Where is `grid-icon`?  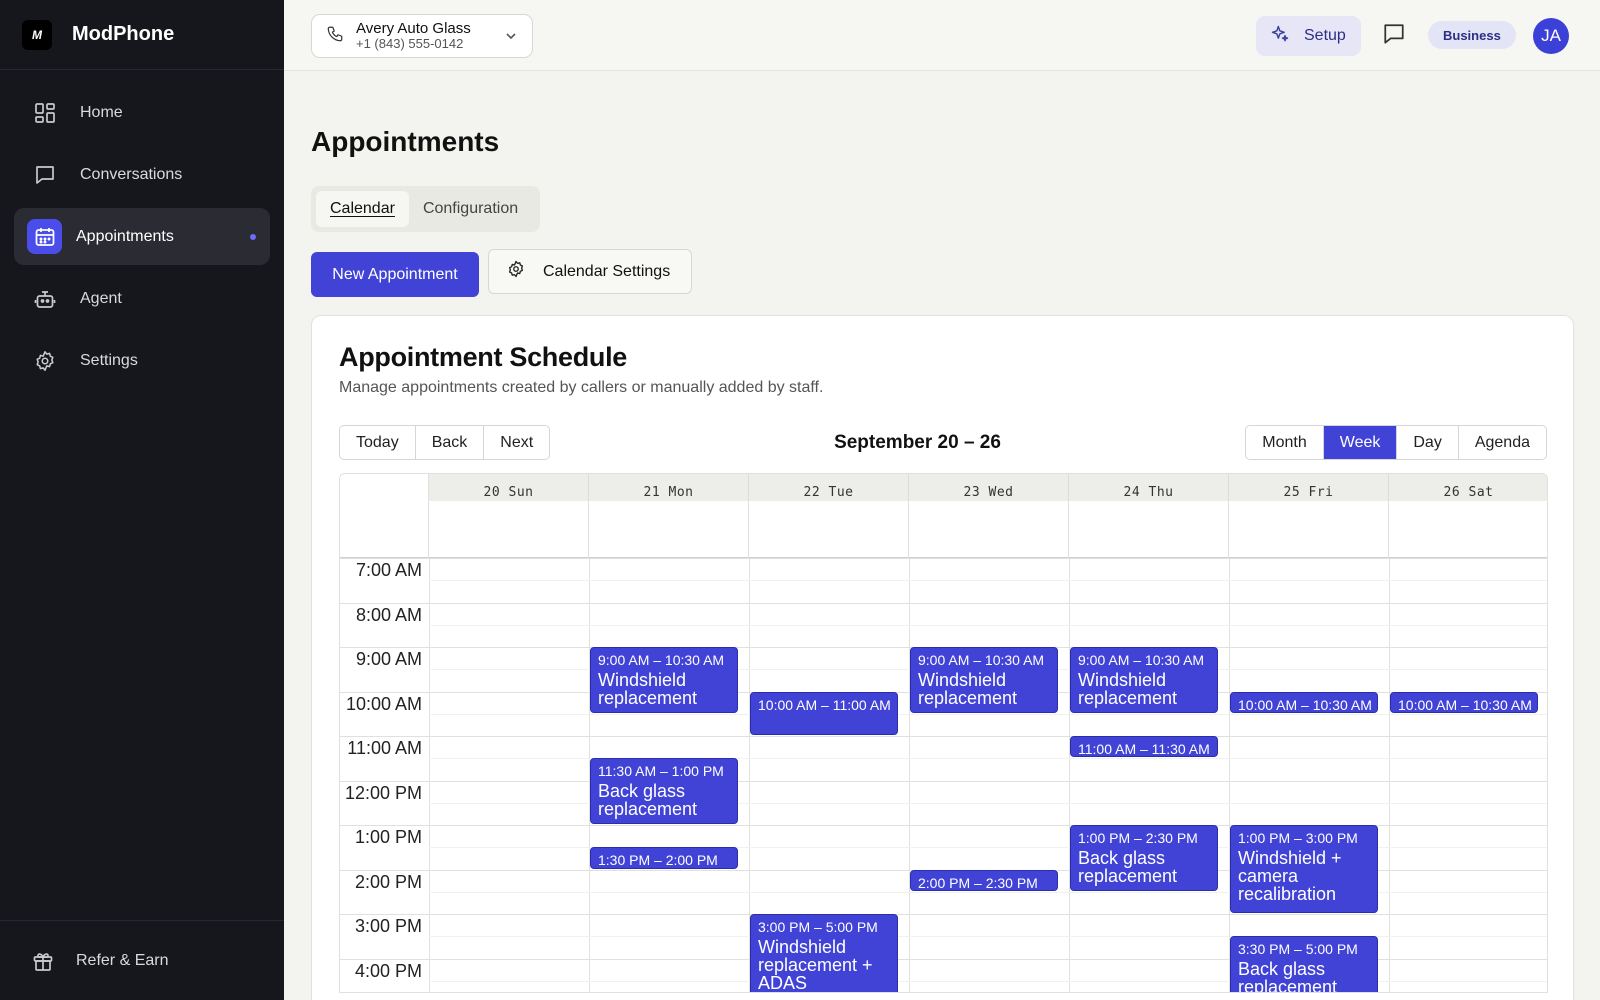
grid-icon is located at coordinates (45, 113).